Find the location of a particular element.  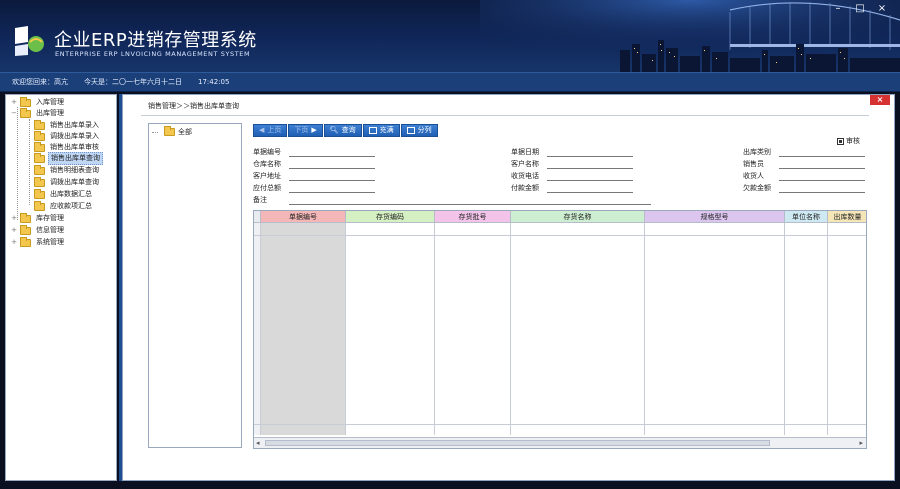

grid-row-line is located at coordinates (560, 235).